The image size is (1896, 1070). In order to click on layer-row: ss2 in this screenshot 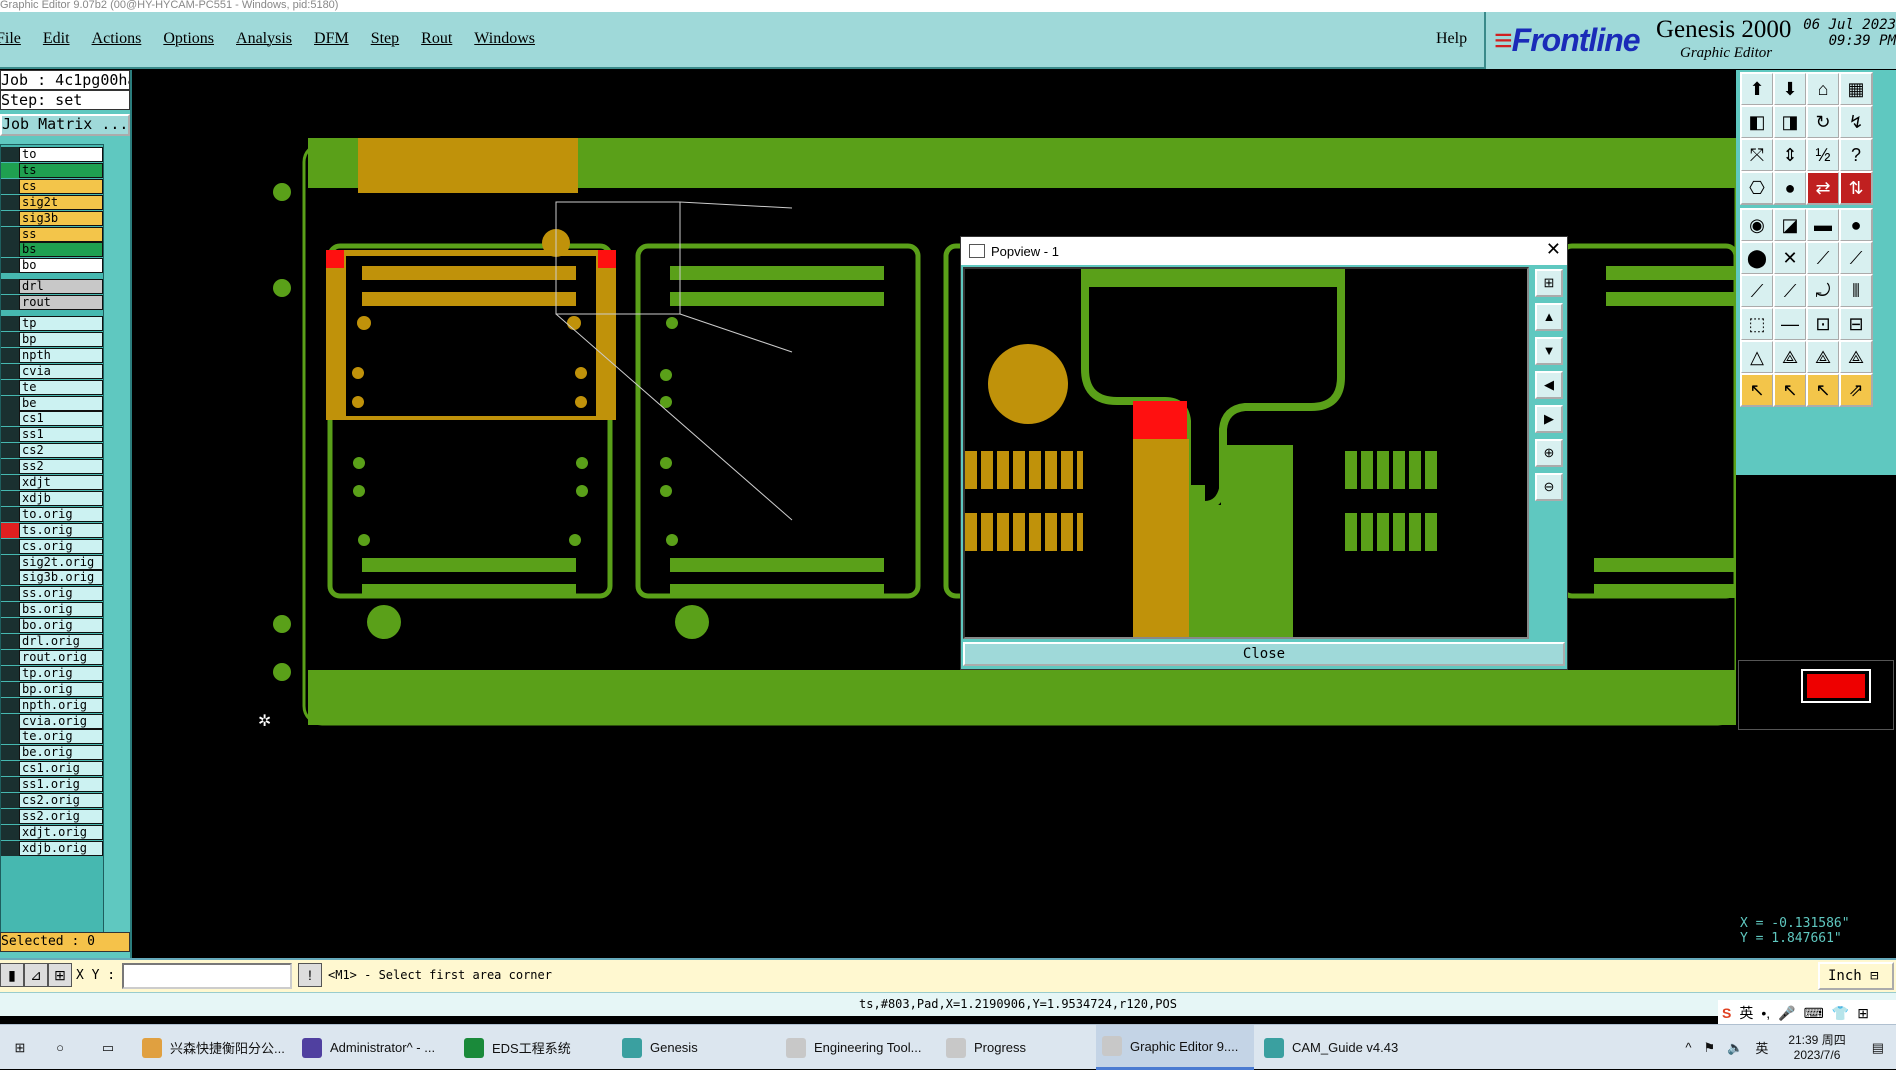, I will do `click(52, 467)`.